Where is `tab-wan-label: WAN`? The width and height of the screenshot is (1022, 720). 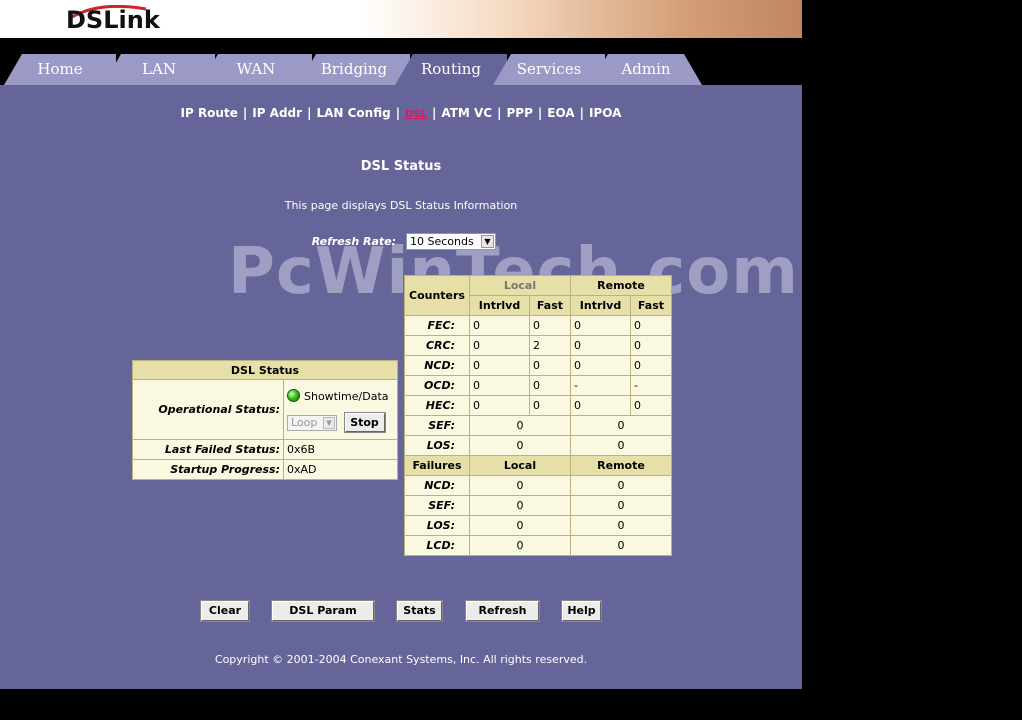
tab-wan-label: WAN is located at coordinates (256, 69).